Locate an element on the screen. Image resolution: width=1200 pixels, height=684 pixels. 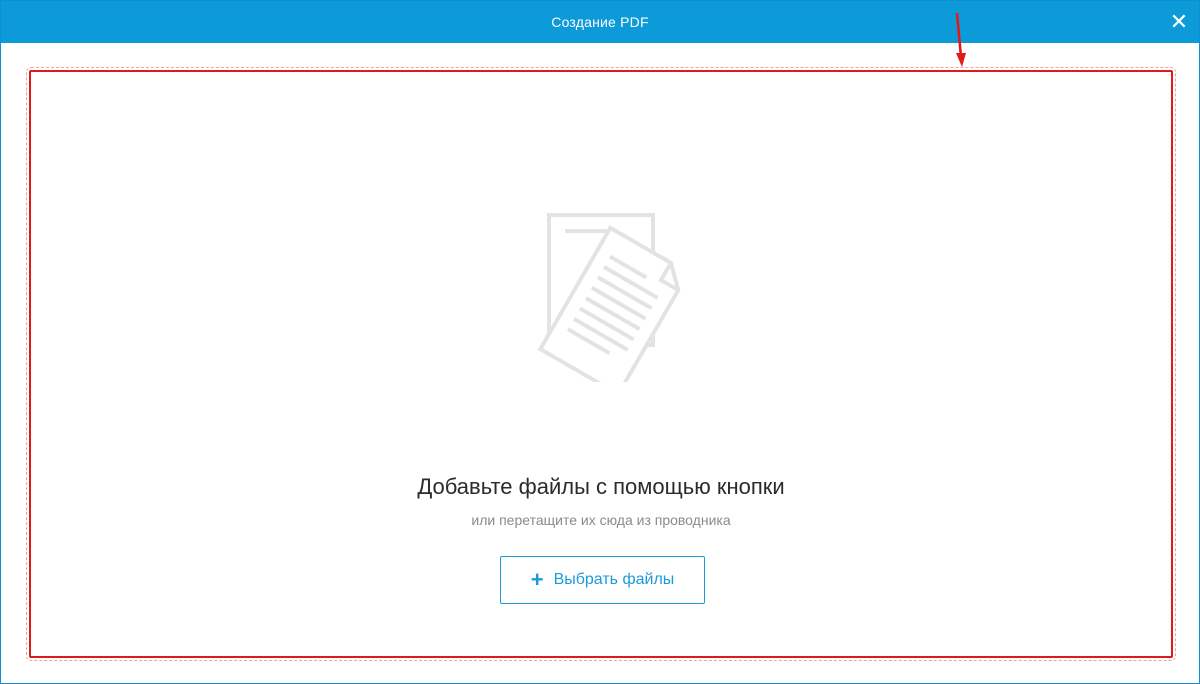
documents-icon is located at coordinates (609, 297).